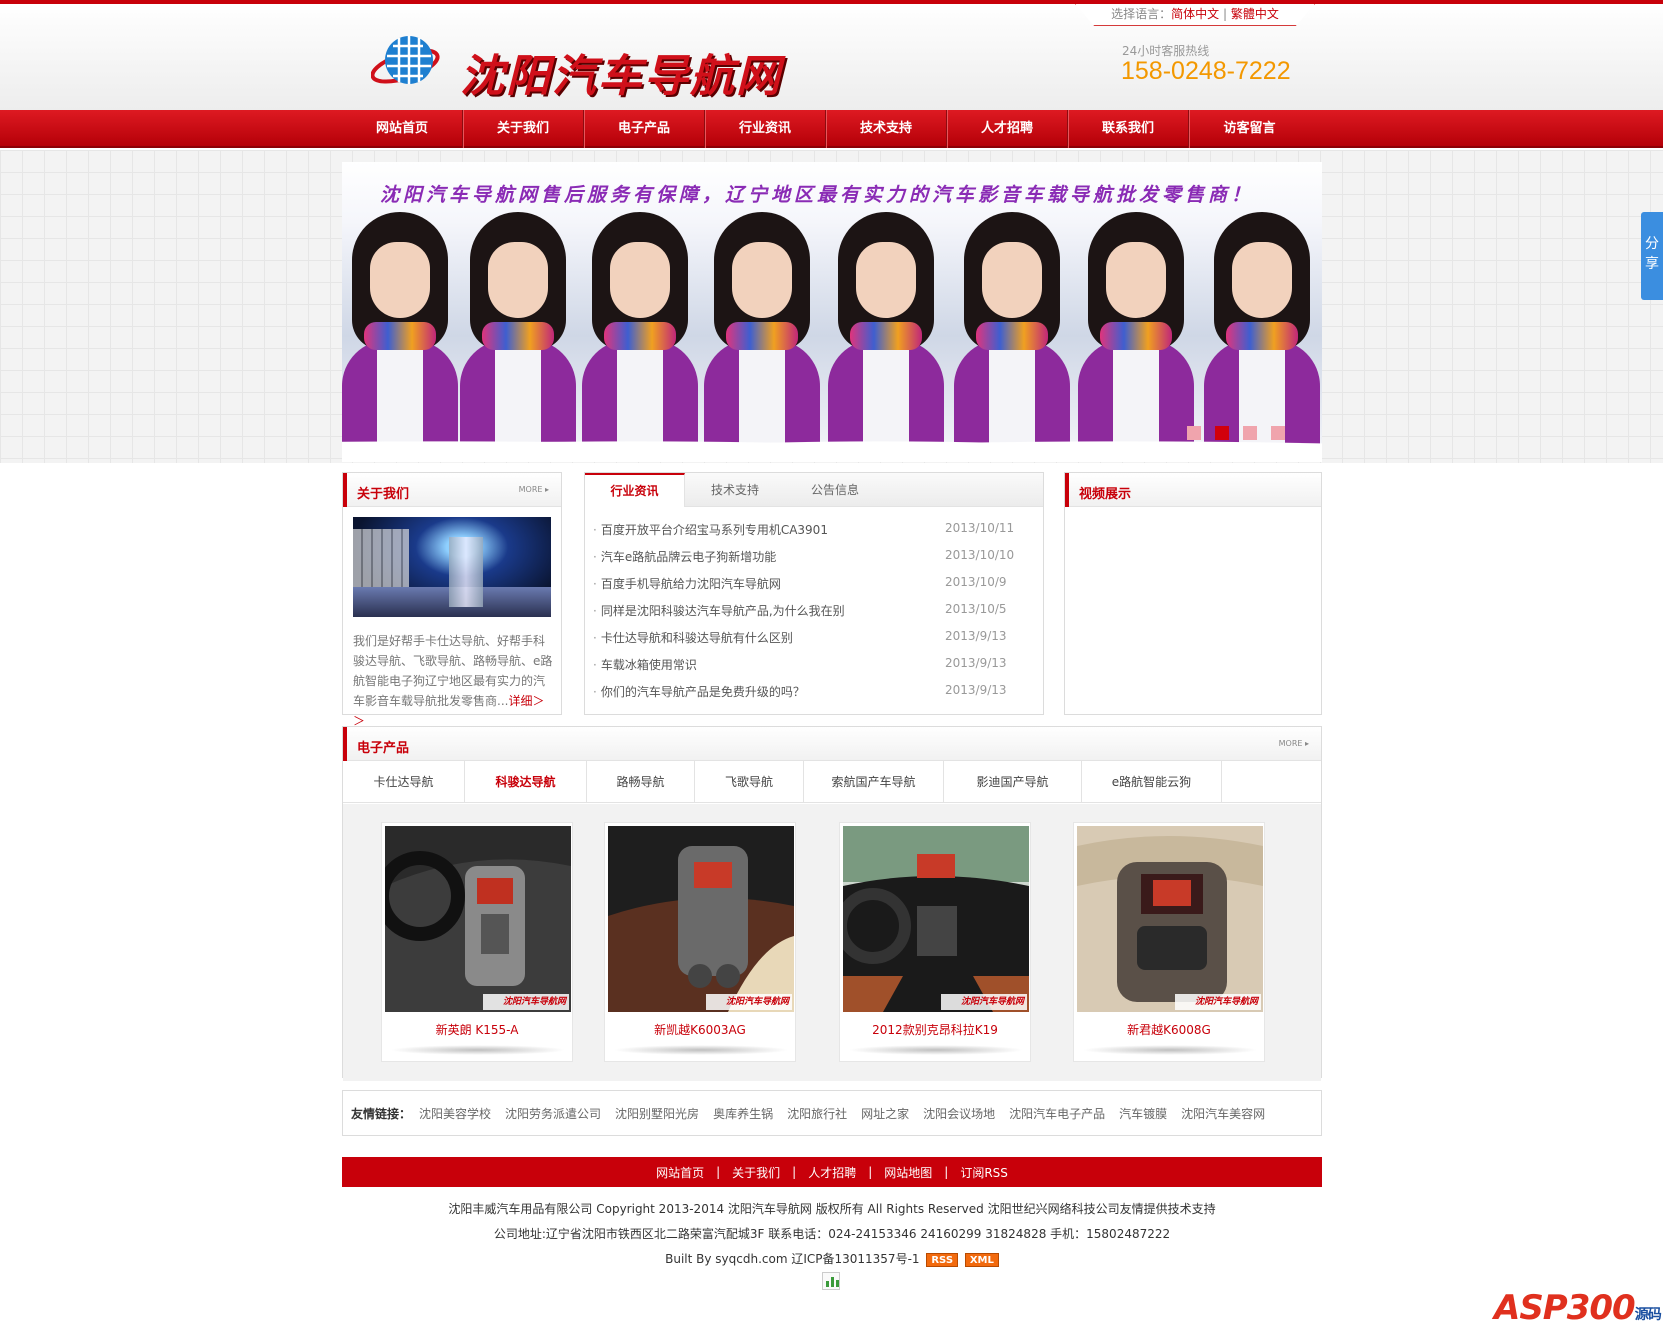  What do you see at coordinates (813, 669) in the screenshot?
I see `news-item: 车载冰箱使用常识2013/9/13` at bounding box center [813, 669].